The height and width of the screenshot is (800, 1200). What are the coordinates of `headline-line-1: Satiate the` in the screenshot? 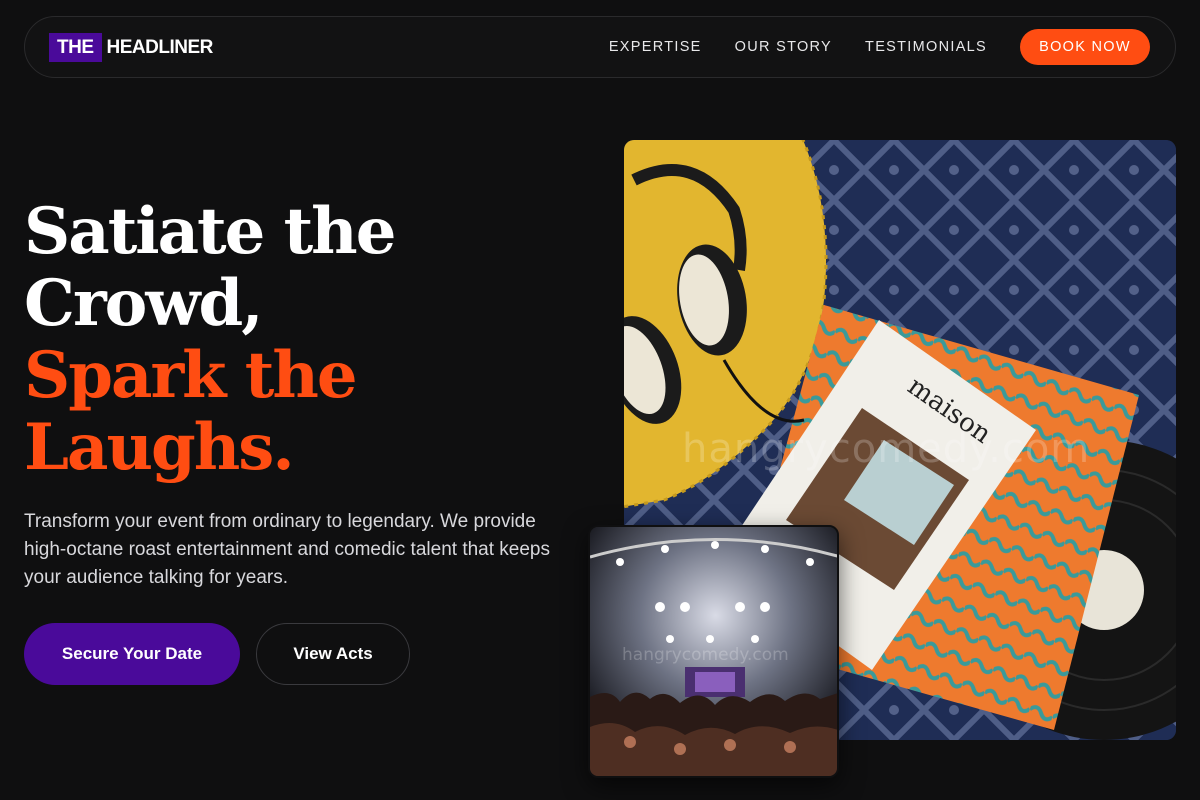 It's located at (210, 231).